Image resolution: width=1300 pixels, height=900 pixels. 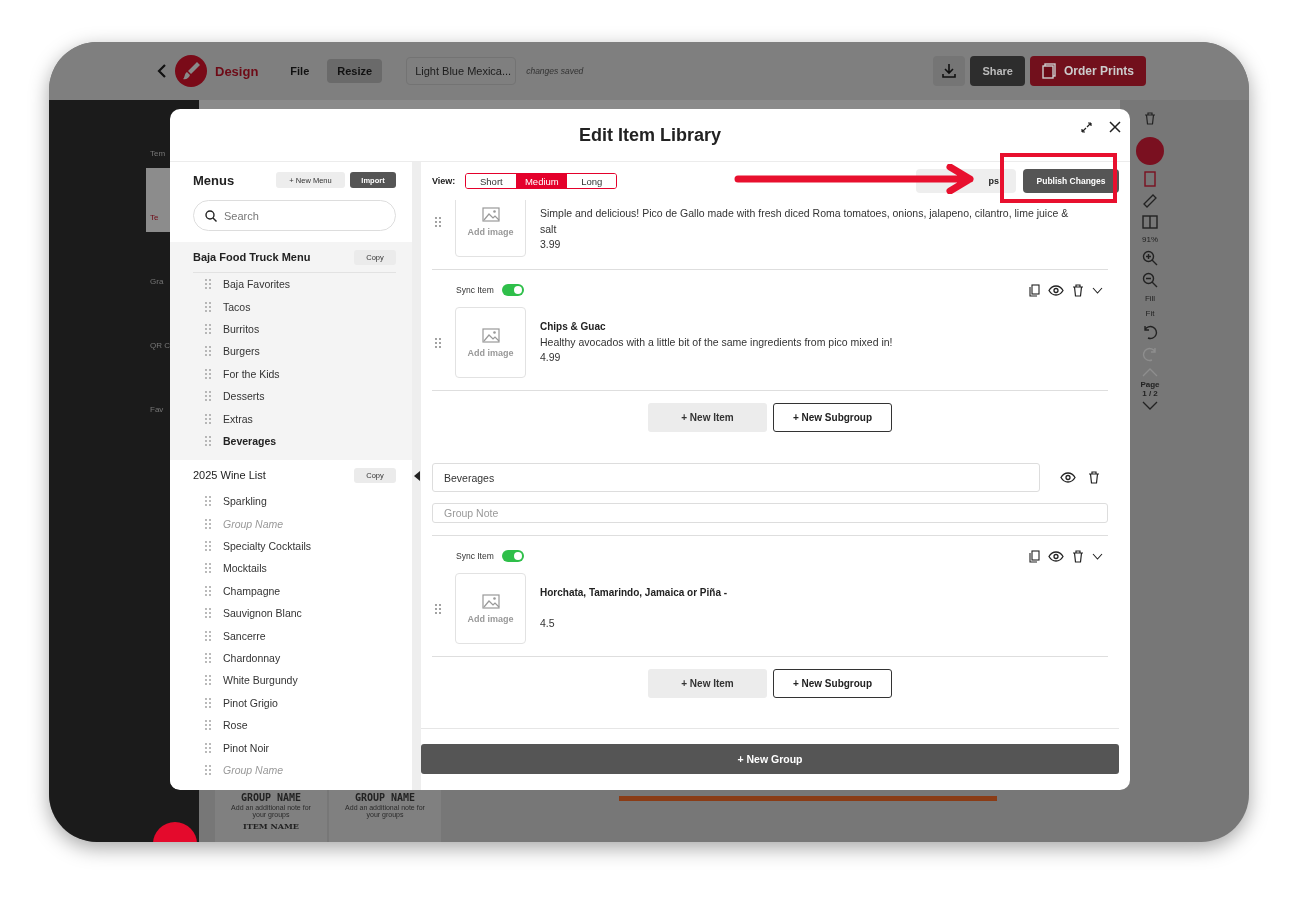 I want to click on view-option-tab: Medium, so click(x=541, y=181).